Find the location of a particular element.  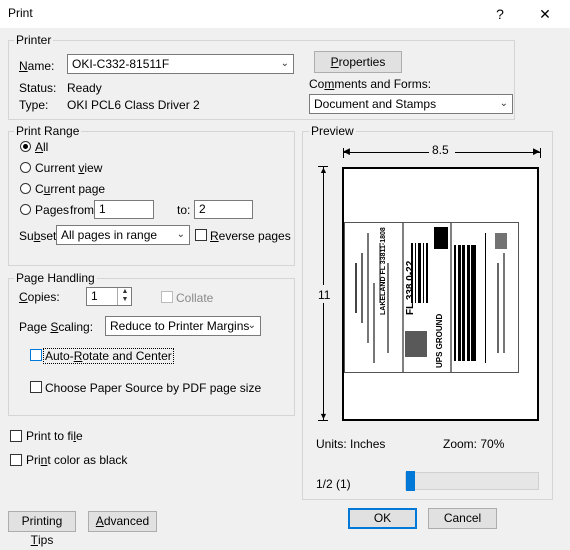

arrow-down-icon: ▼ is located at coordinates (323, 416).